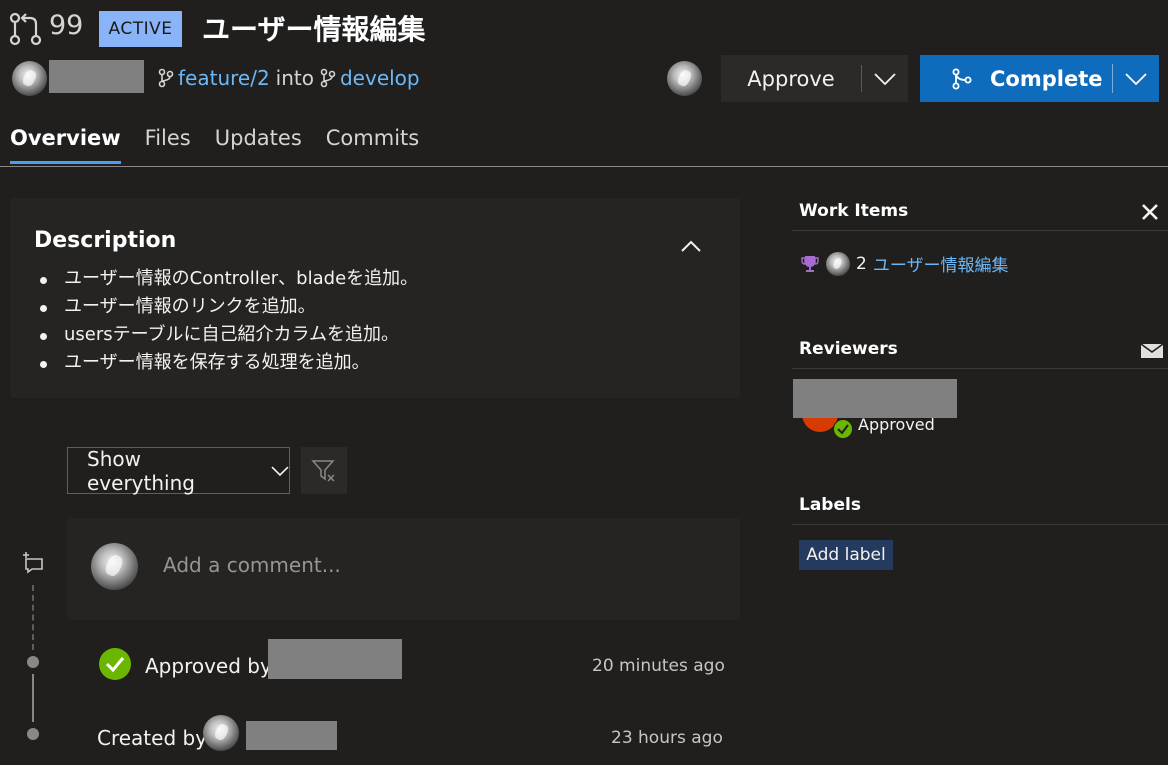 The height and width of the screenshot is (765, 1168). Describe the element at coordinates (96, 76) in the screenshot. I see `author-name-redacted` at that location.